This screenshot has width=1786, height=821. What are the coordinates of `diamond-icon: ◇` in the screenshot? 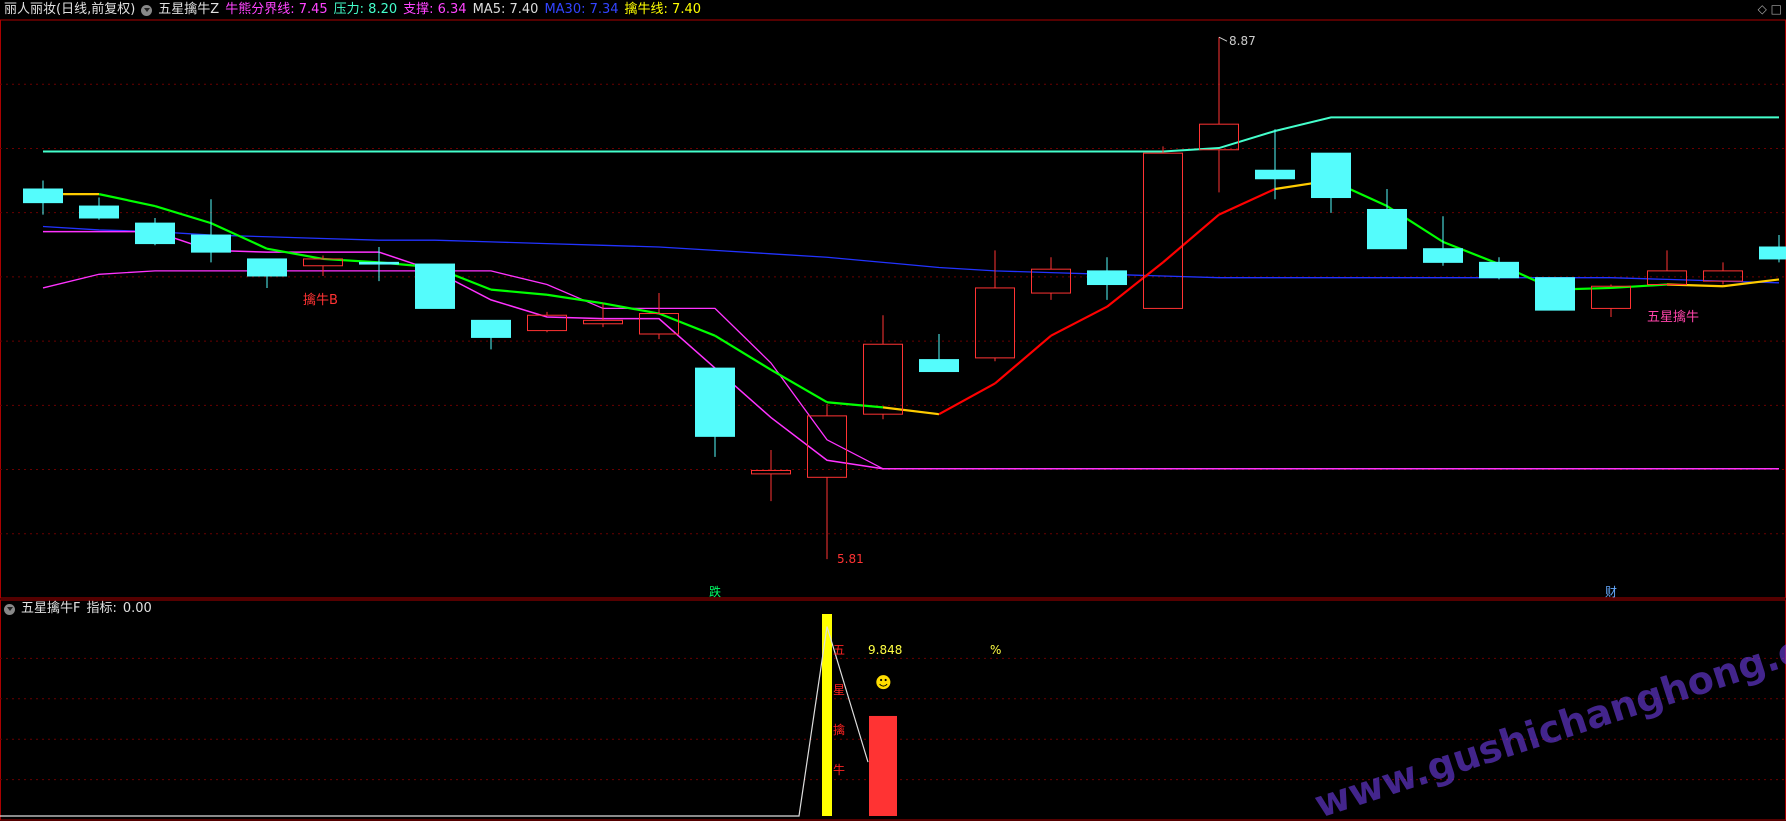 It's located at (1762, 9).